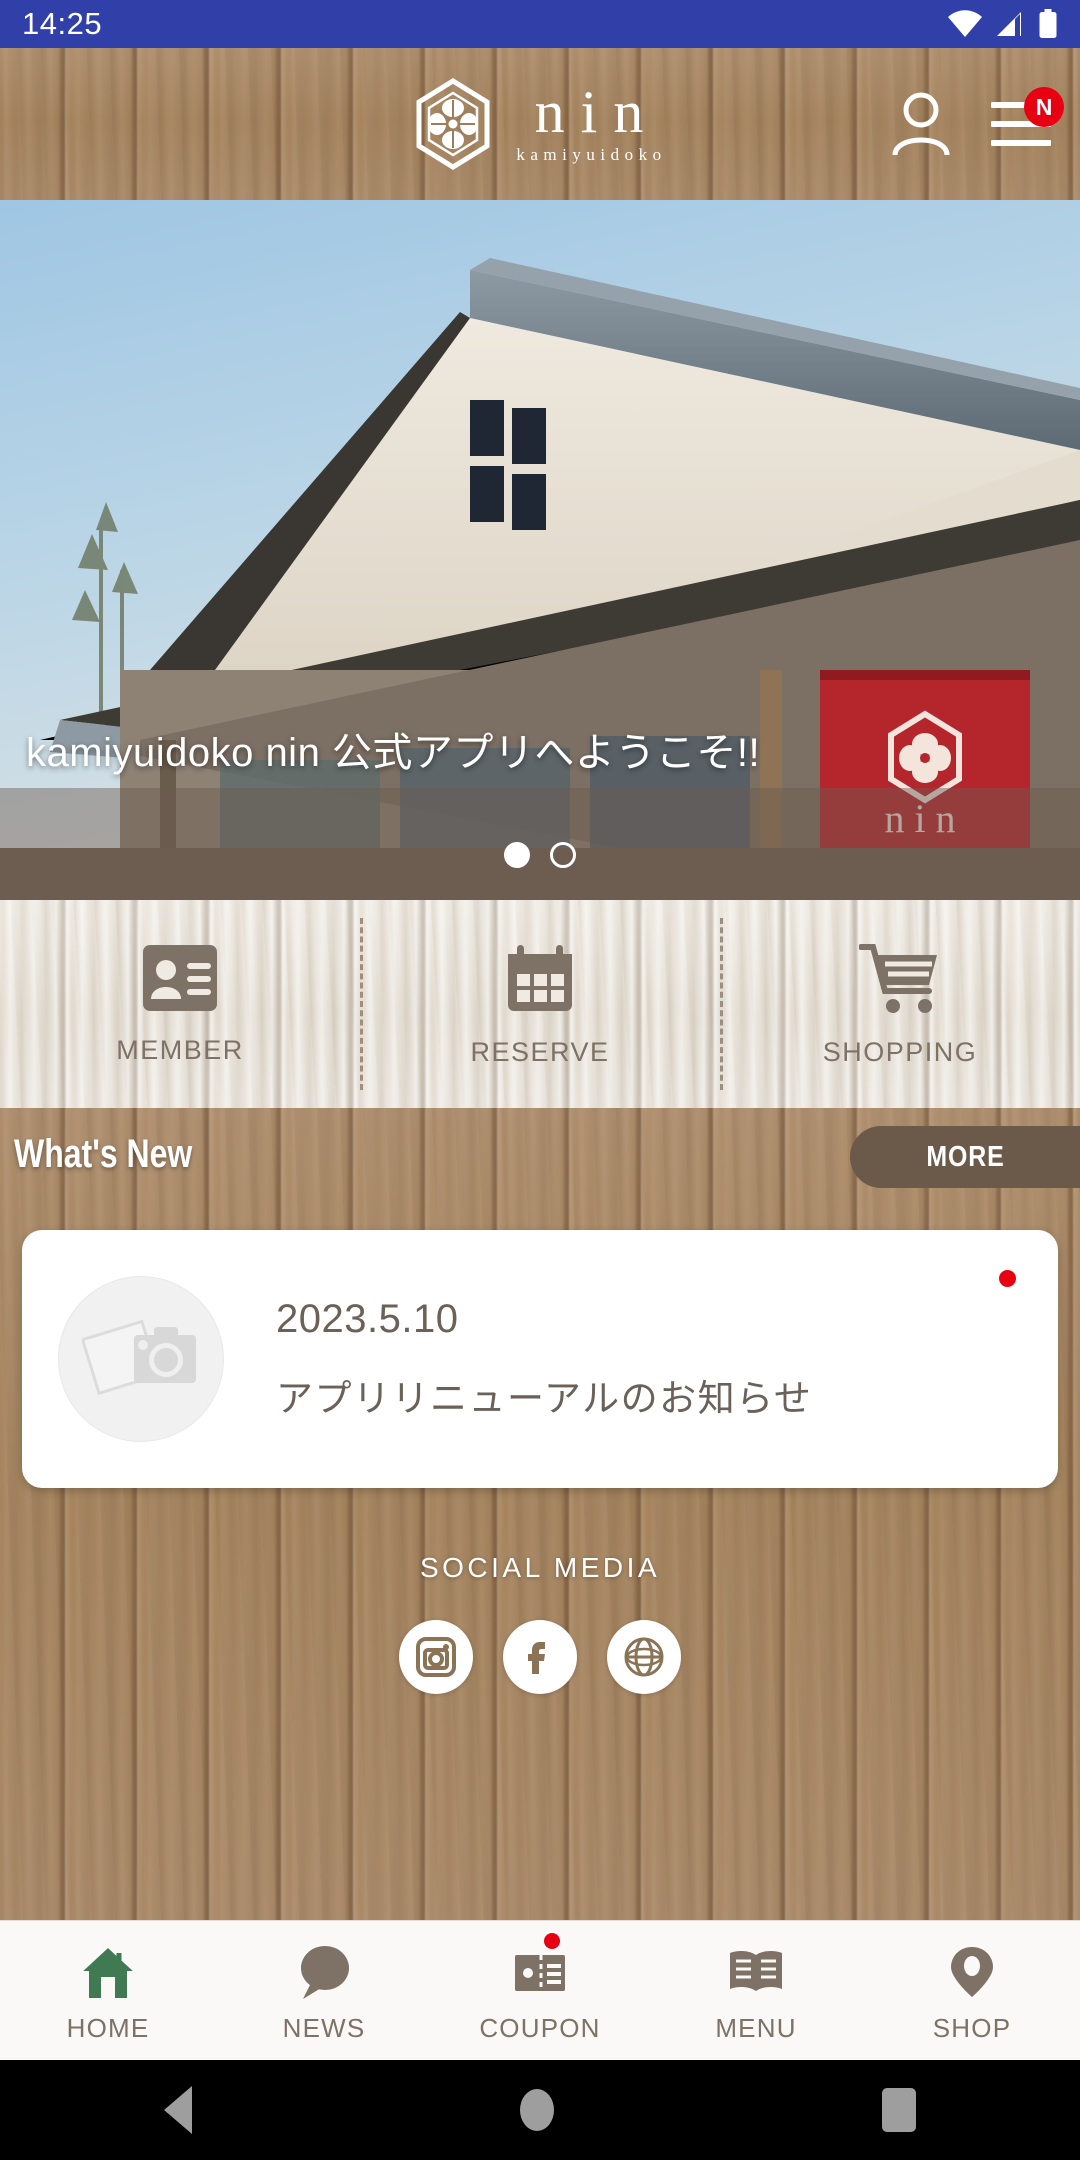 The width and height of the screenshot is (1080, 2160). Describe the element at coordinates (540, 1051) in the screenshot. I see `quick-action-label: RESERVE` at that location.